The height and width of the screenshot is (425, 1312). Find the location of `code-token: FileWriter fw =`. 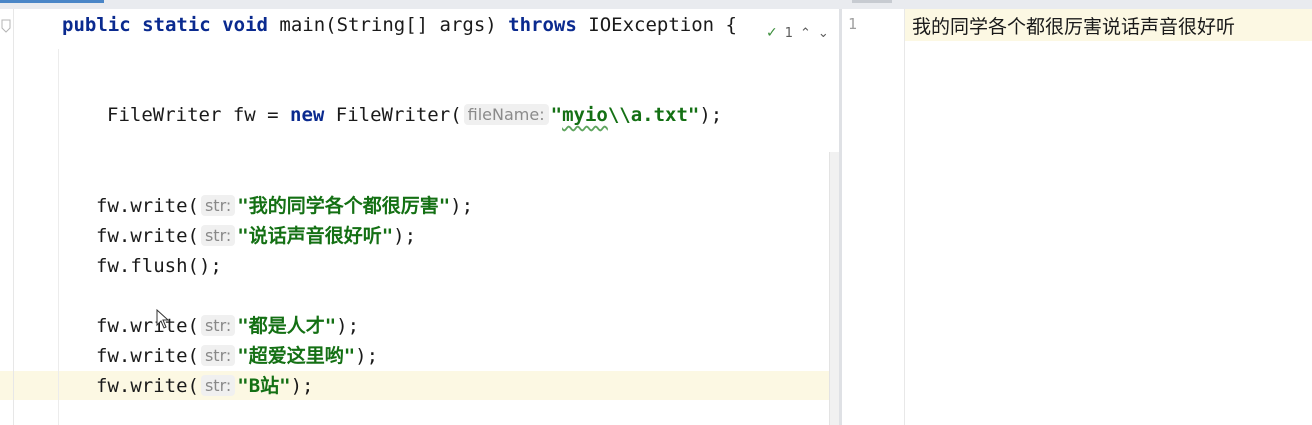

code-token: FileWriter fw = is located at coordinates (199, 115).